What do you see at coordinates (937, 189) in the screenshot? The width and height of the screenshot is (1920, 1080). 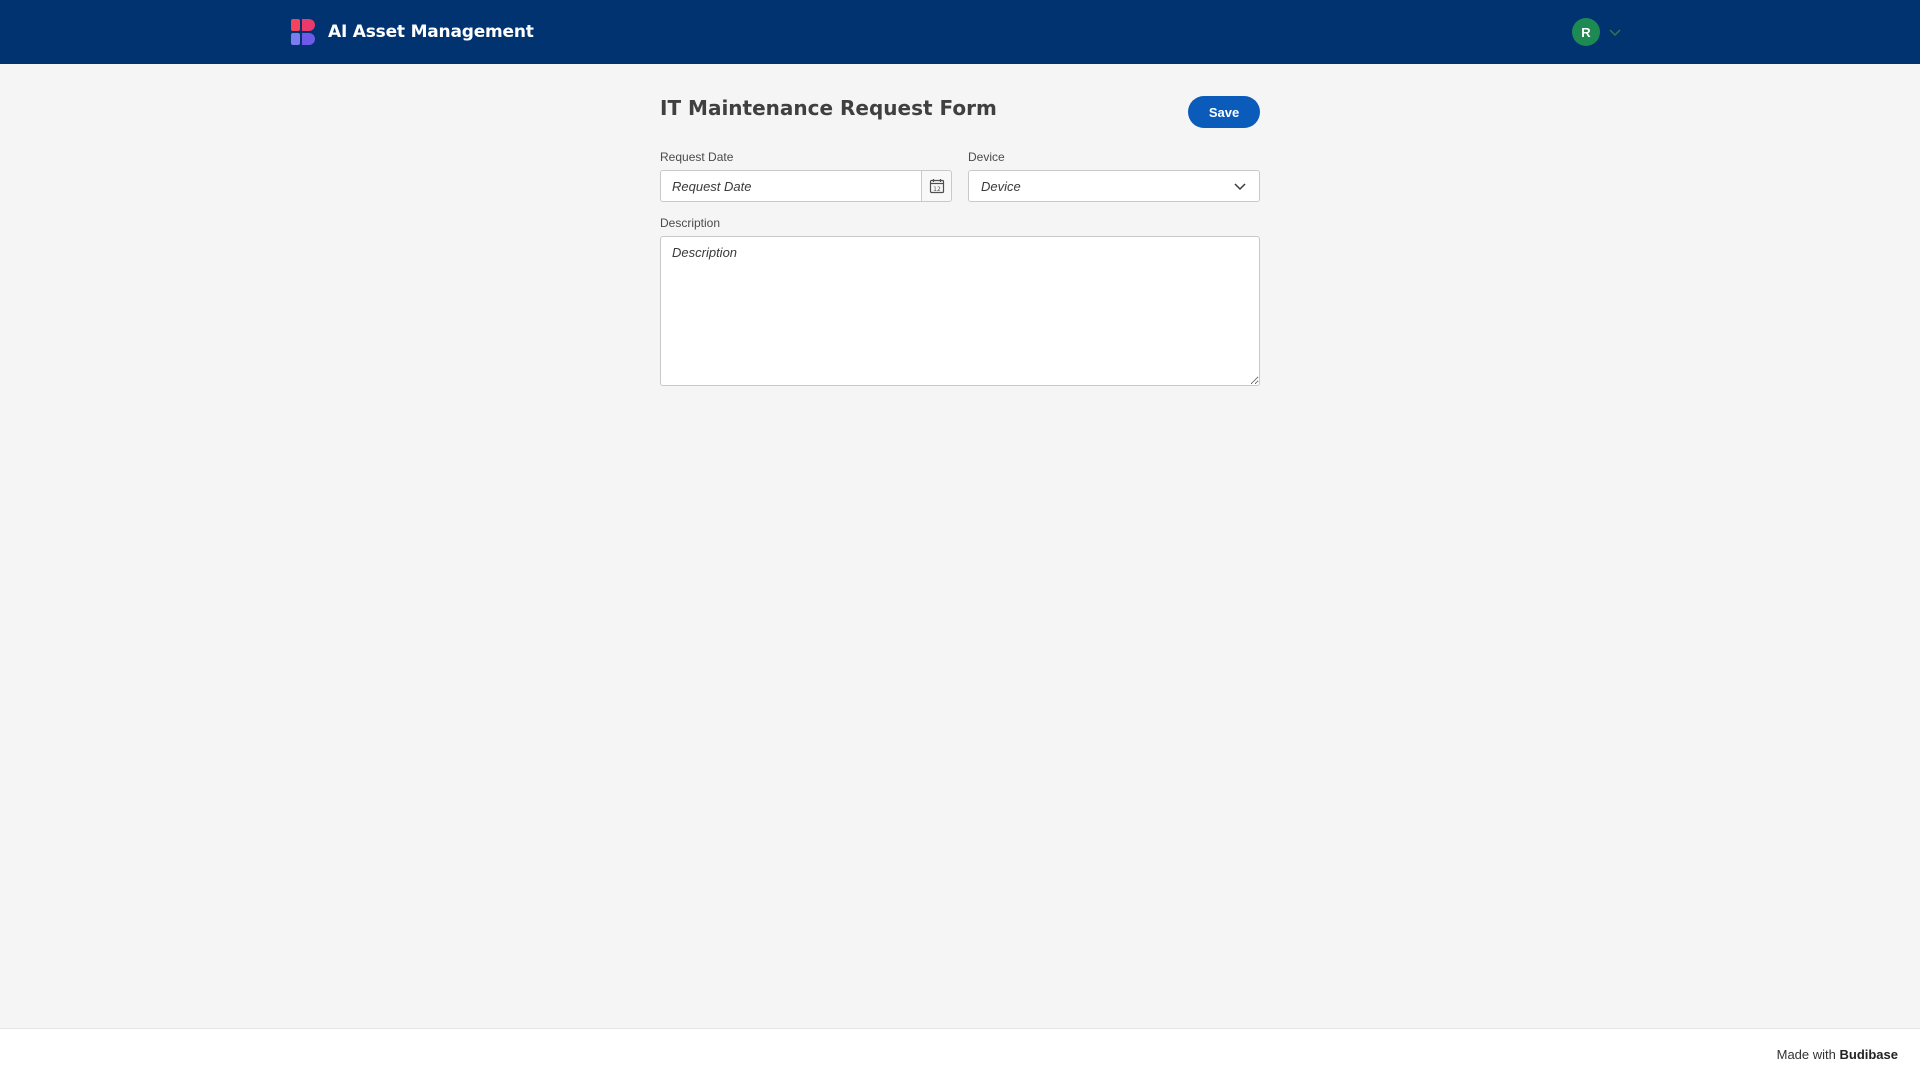 I see `svg-text: 12` at bounding box center [937, 189].